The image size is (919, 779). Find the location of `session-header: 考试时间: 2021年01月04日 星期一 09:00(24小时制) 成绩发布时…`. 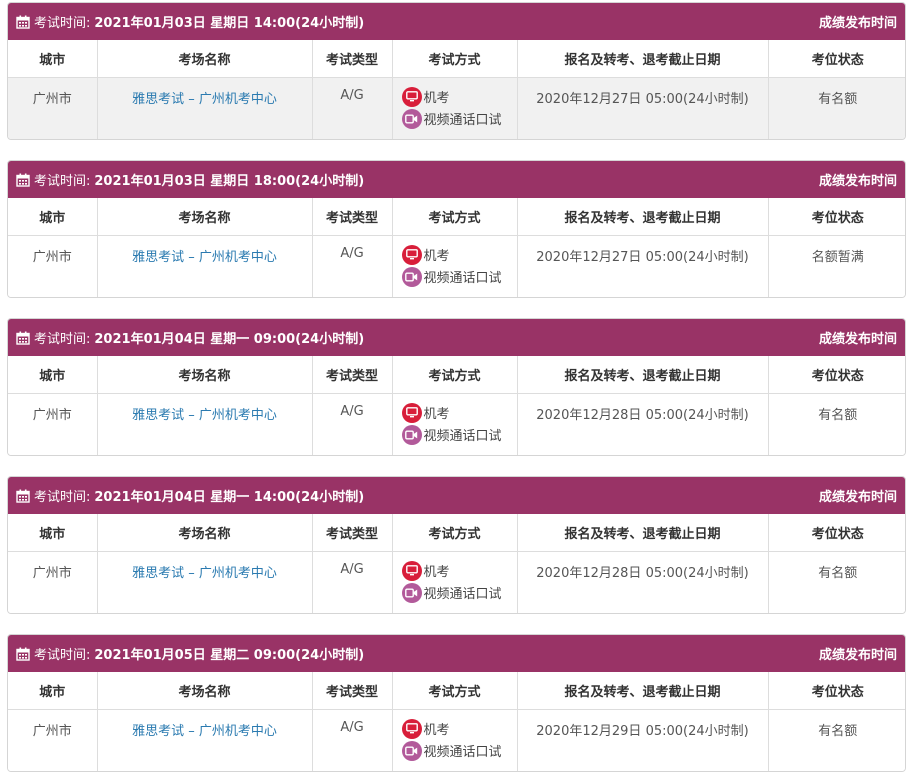

session-header: 考试时间: 2021年01月04日 星期一 09:00(24小时制) 成绩发布时… is located at coordinates (456, 337).